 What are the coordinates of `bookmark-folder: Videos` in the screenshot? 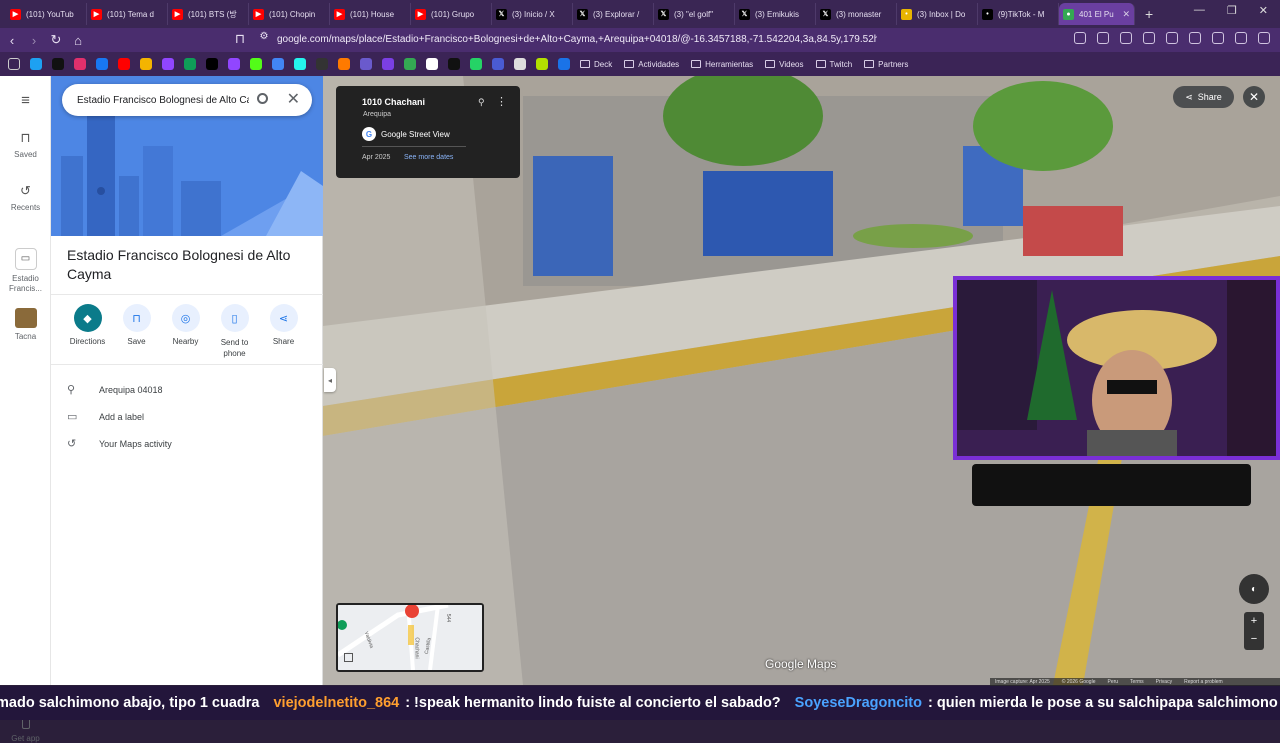 It's located at (784, 64).